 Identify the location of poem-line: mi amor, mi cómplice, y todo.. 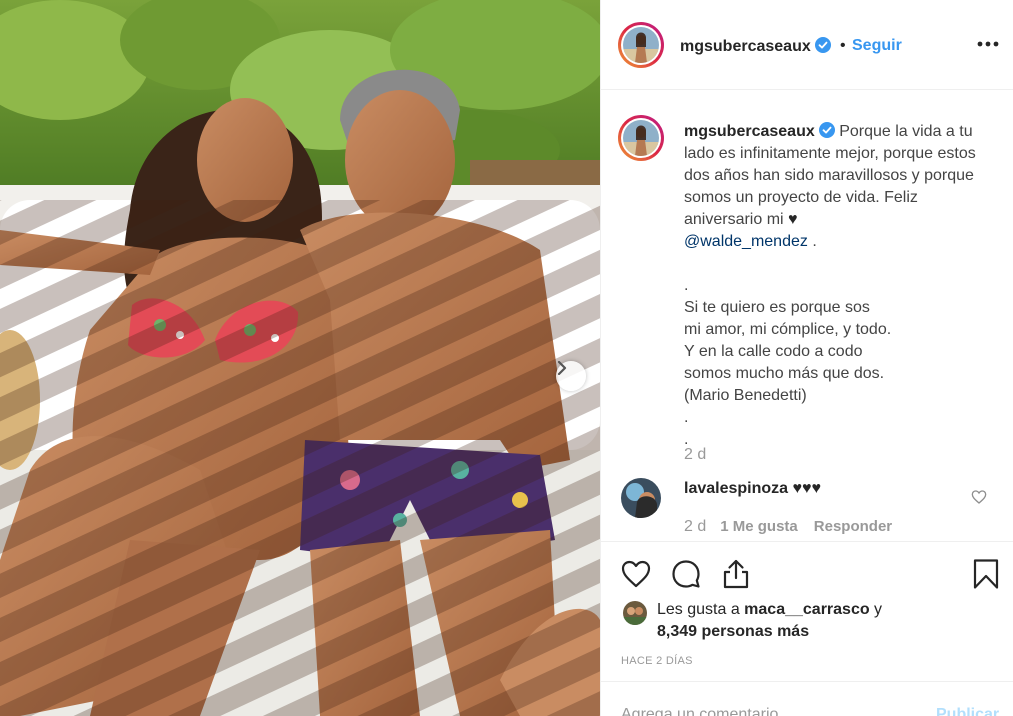
(788, 329).